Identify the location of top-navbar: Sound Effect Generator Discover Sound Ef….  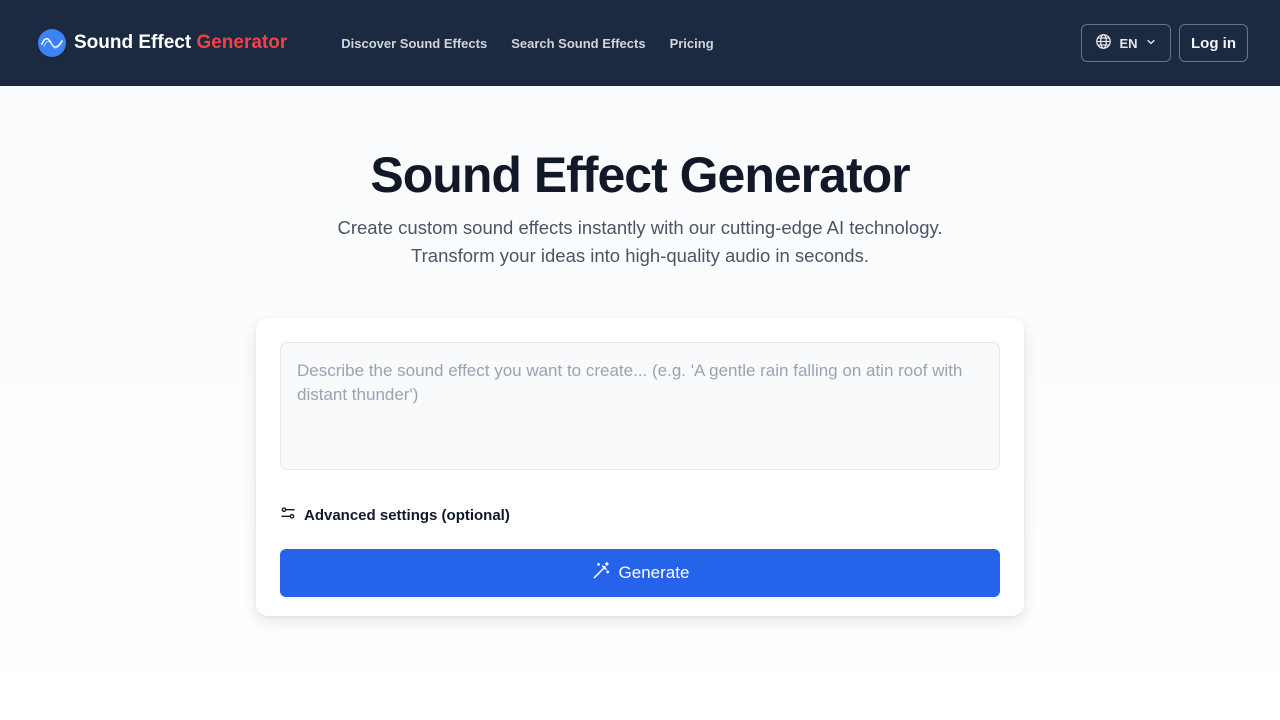
(640, 43).